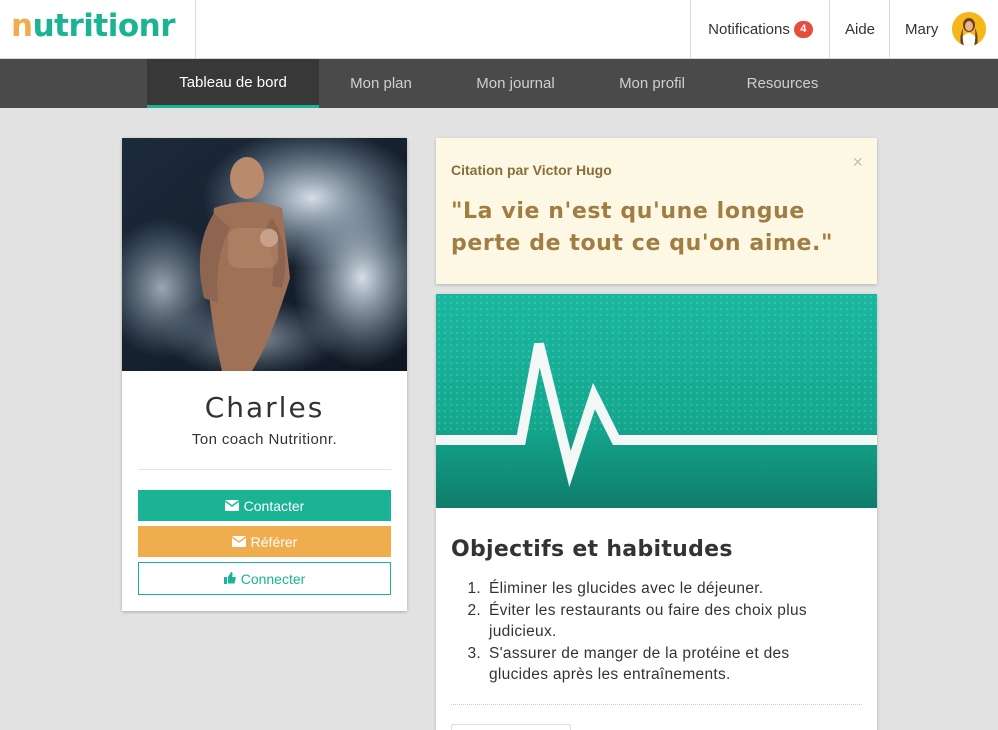 The width and height of the screenshot is (998, 730). What do you see at coordinates (233, 83) in the screenshot?
I see `nav-tab-dashboard: Tableau de bord` at bounding box center [233, 83].